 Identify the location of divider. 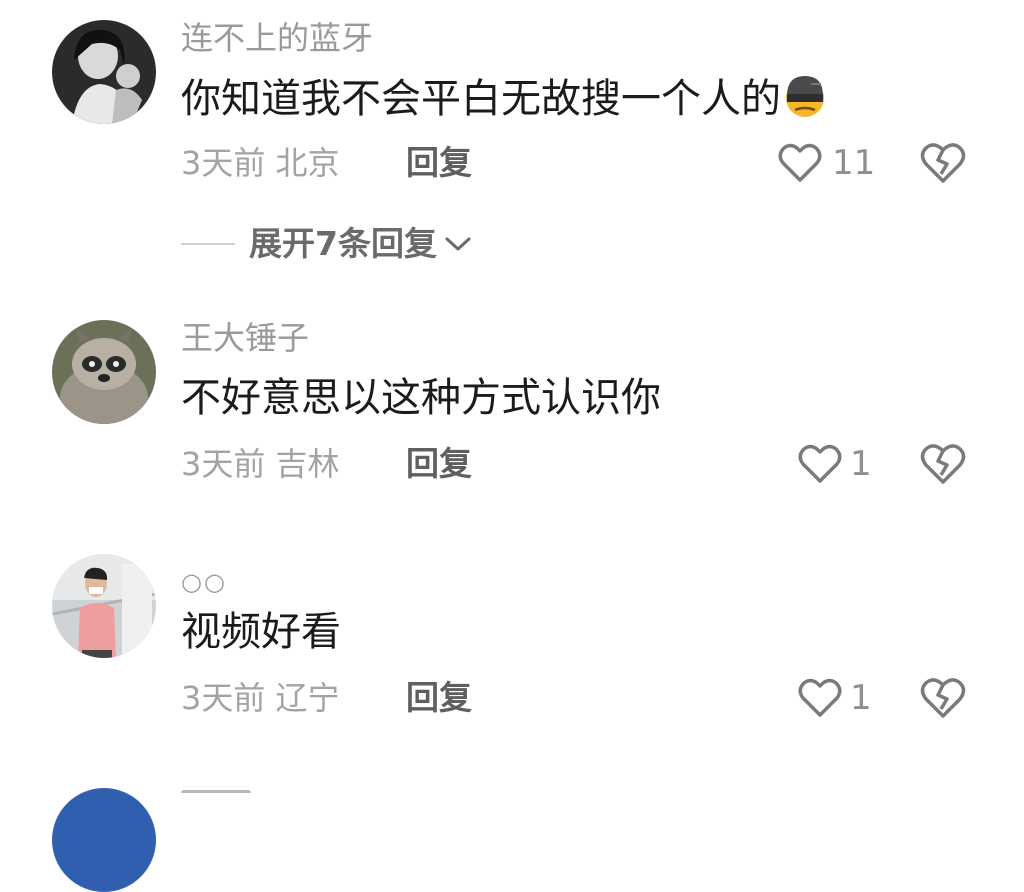
(208, 244).